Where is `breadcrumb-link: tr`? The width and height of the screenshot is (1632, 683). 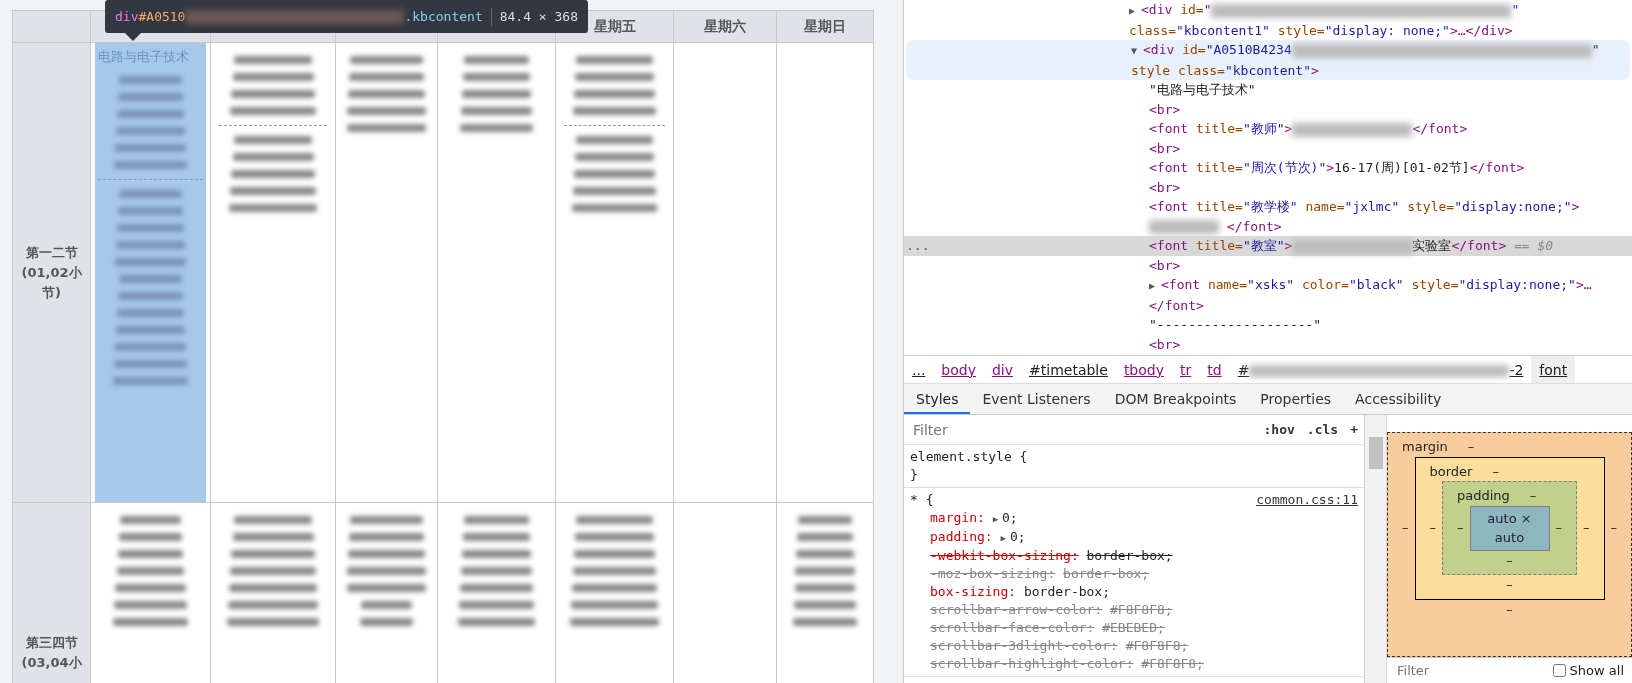
breadcrumb-link: tr is located at coordinates (1186, 369).